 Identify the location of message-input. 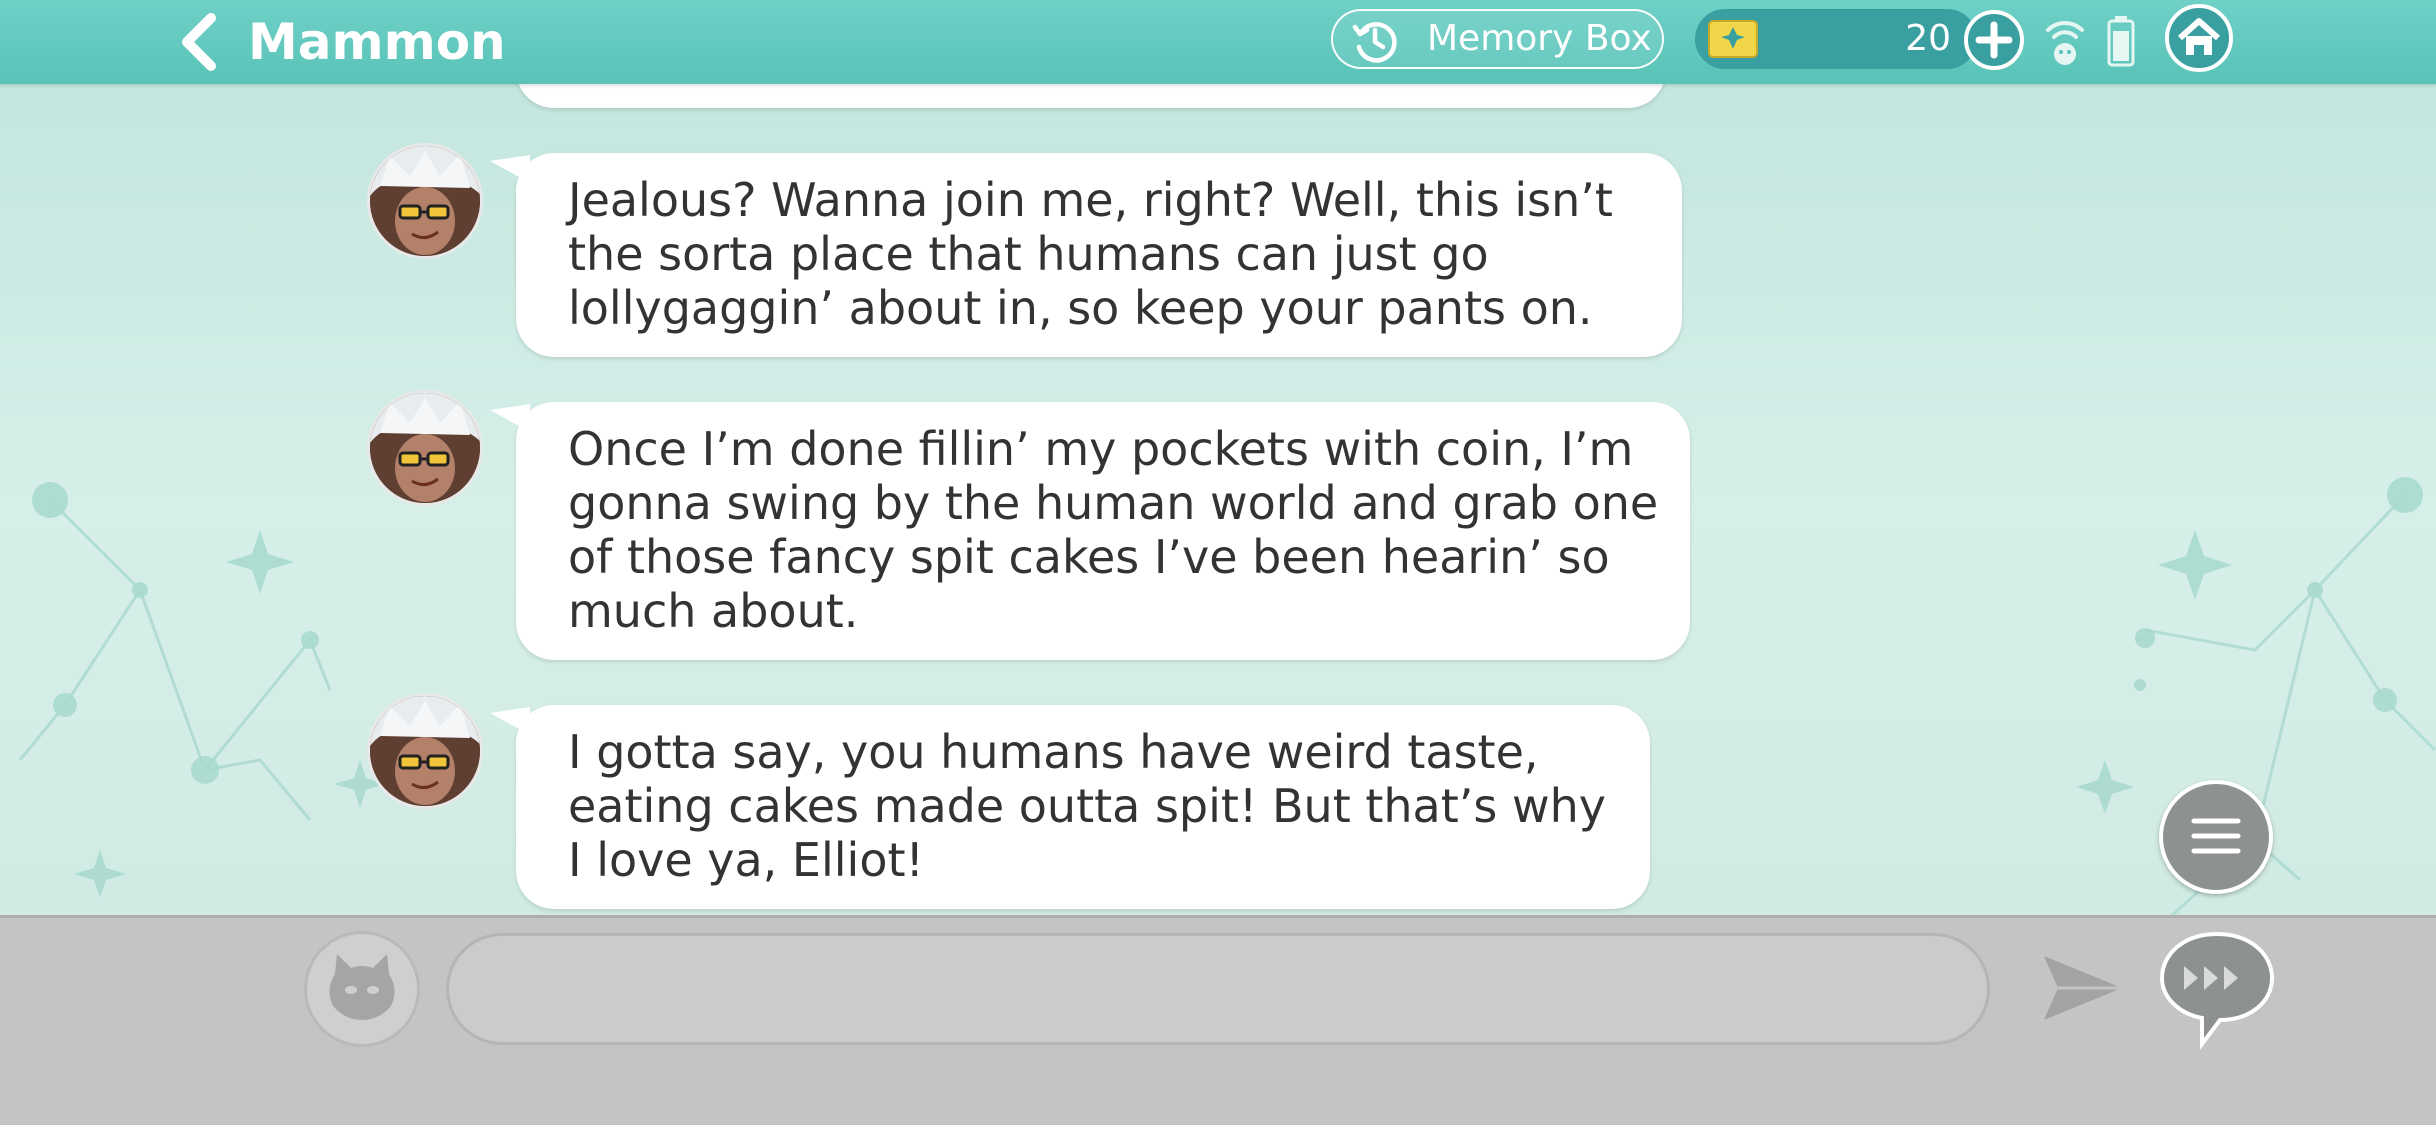
(1218, 989).